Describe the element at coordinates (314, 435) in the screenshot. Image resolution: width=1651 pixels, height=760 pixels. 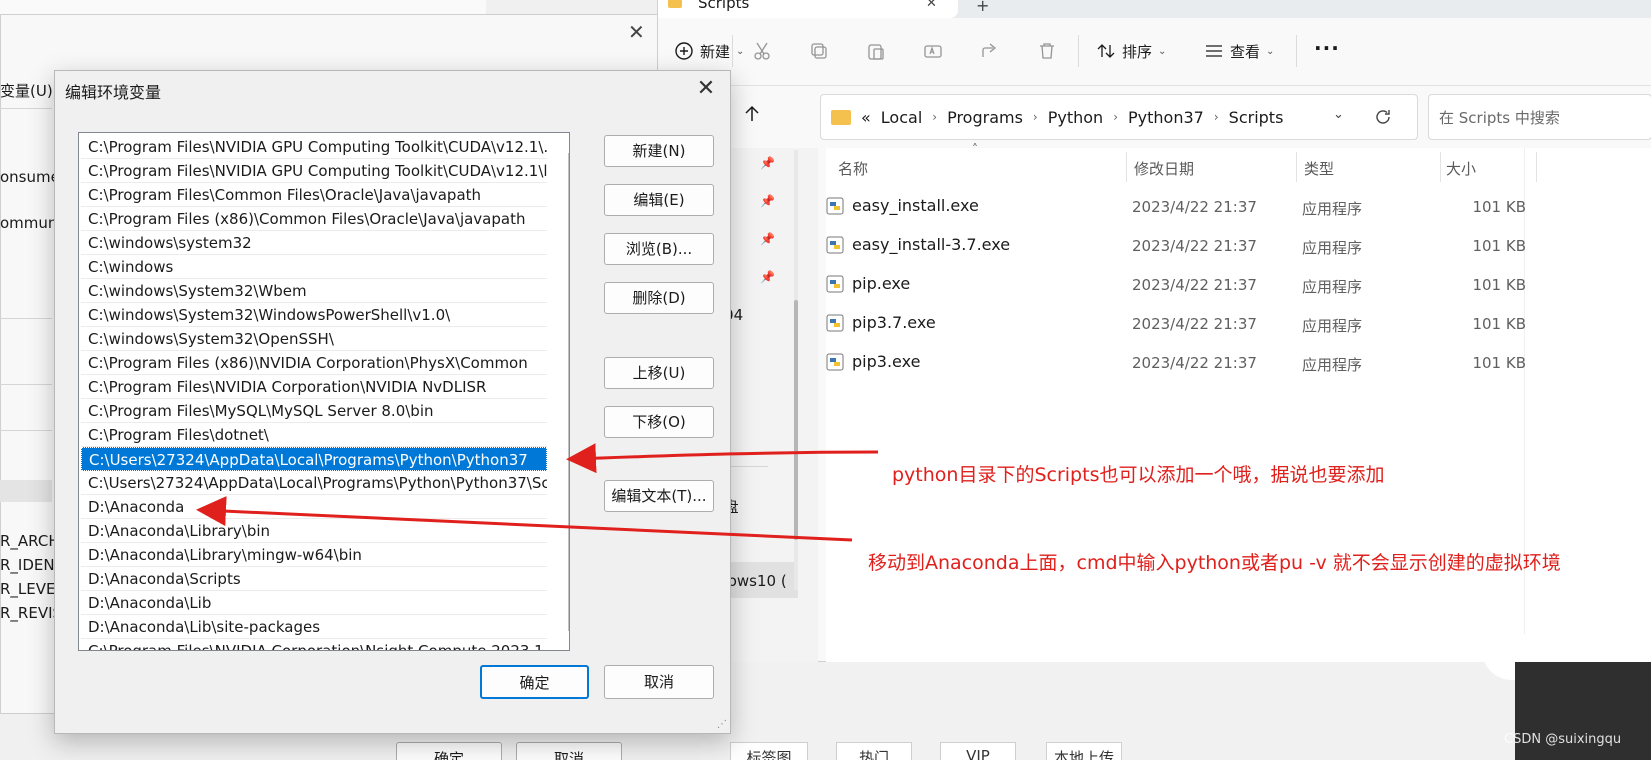
I see `path-item: C:\Program Files\dotnet\` at that location.